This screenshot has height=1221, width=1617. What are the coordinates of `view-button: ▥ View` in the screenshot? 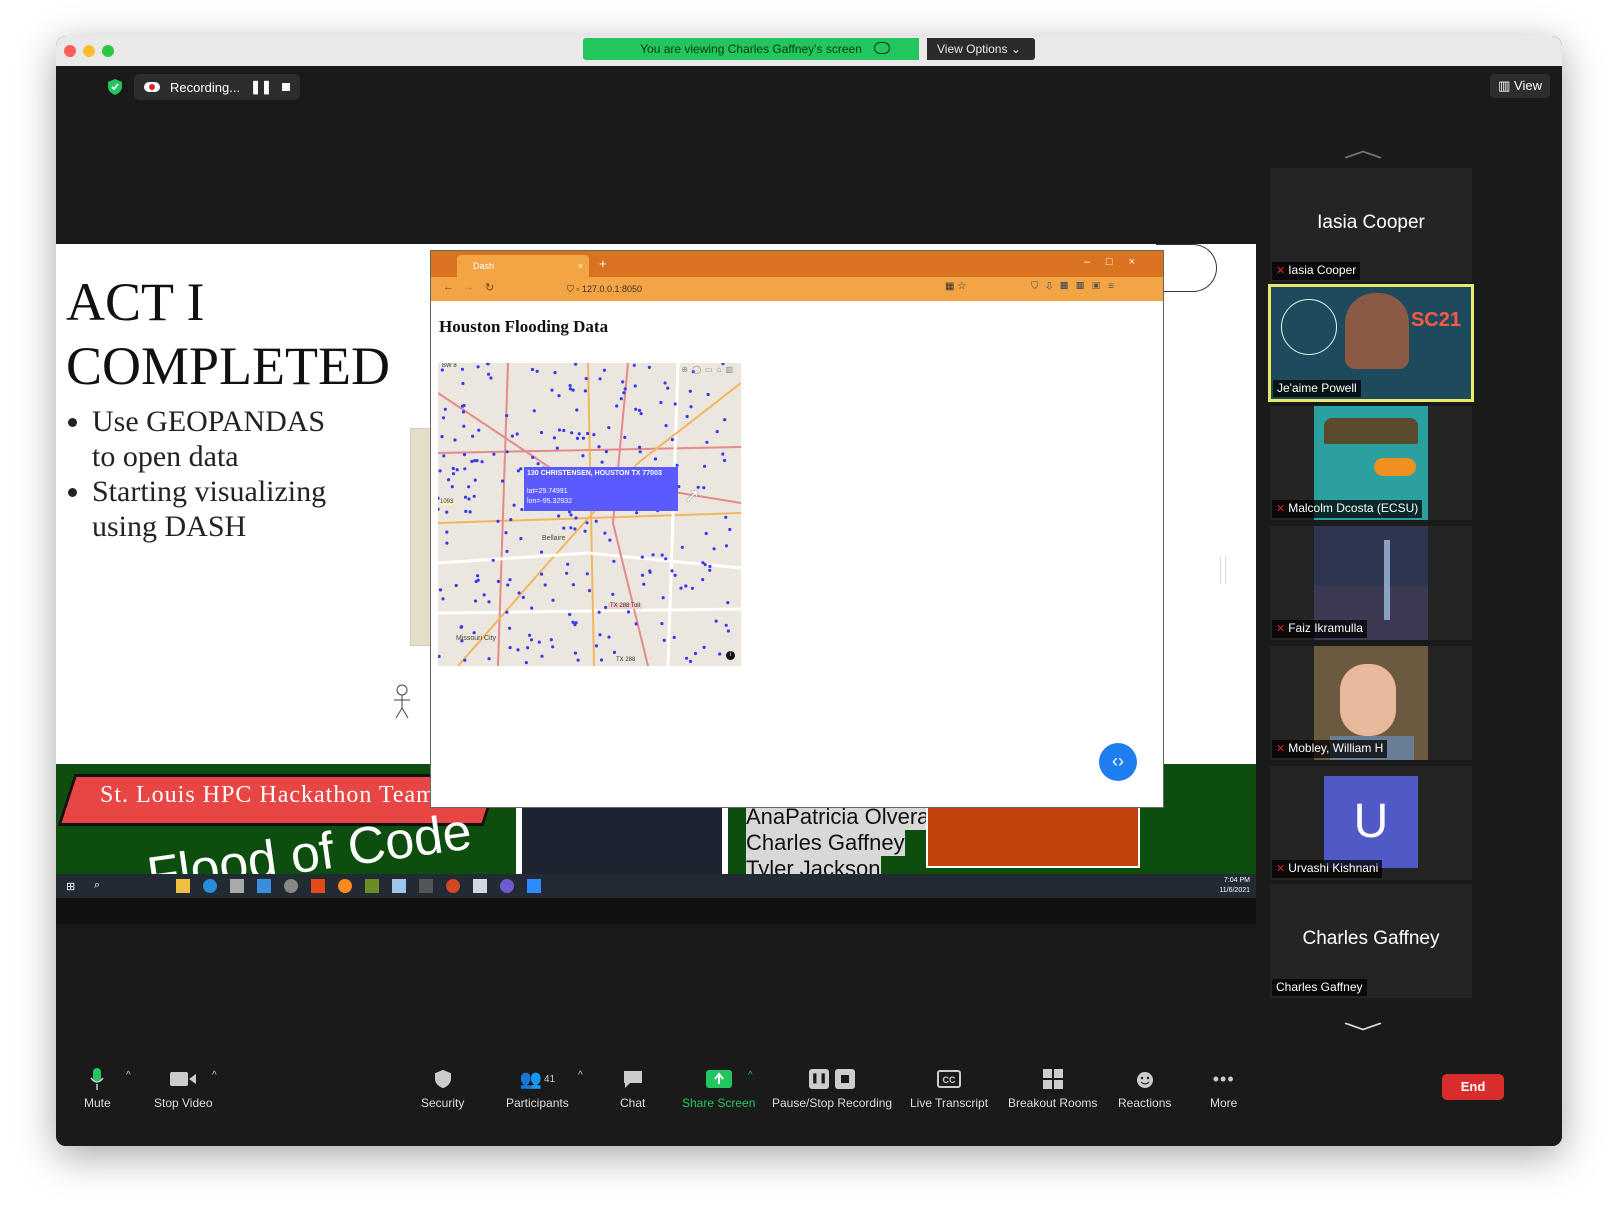 It's located at (1520, 86).